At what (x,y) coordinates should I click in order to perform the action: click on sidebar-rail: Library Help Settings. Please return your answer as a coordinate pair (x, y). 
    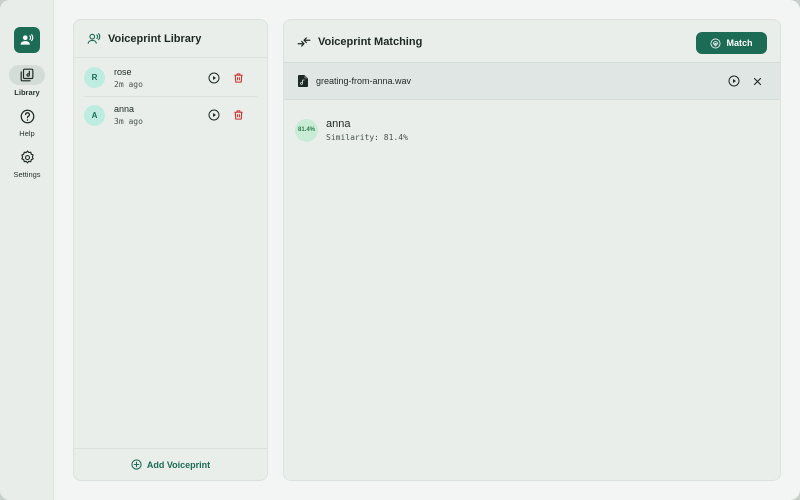
    Looking at the image, I should click on (27, 250).